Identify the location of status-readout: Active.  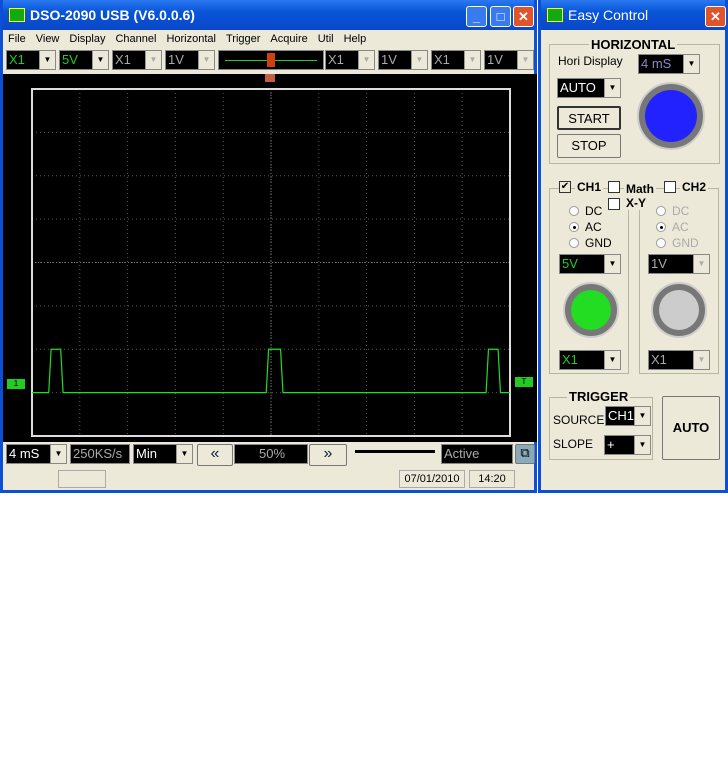
(477, 454).